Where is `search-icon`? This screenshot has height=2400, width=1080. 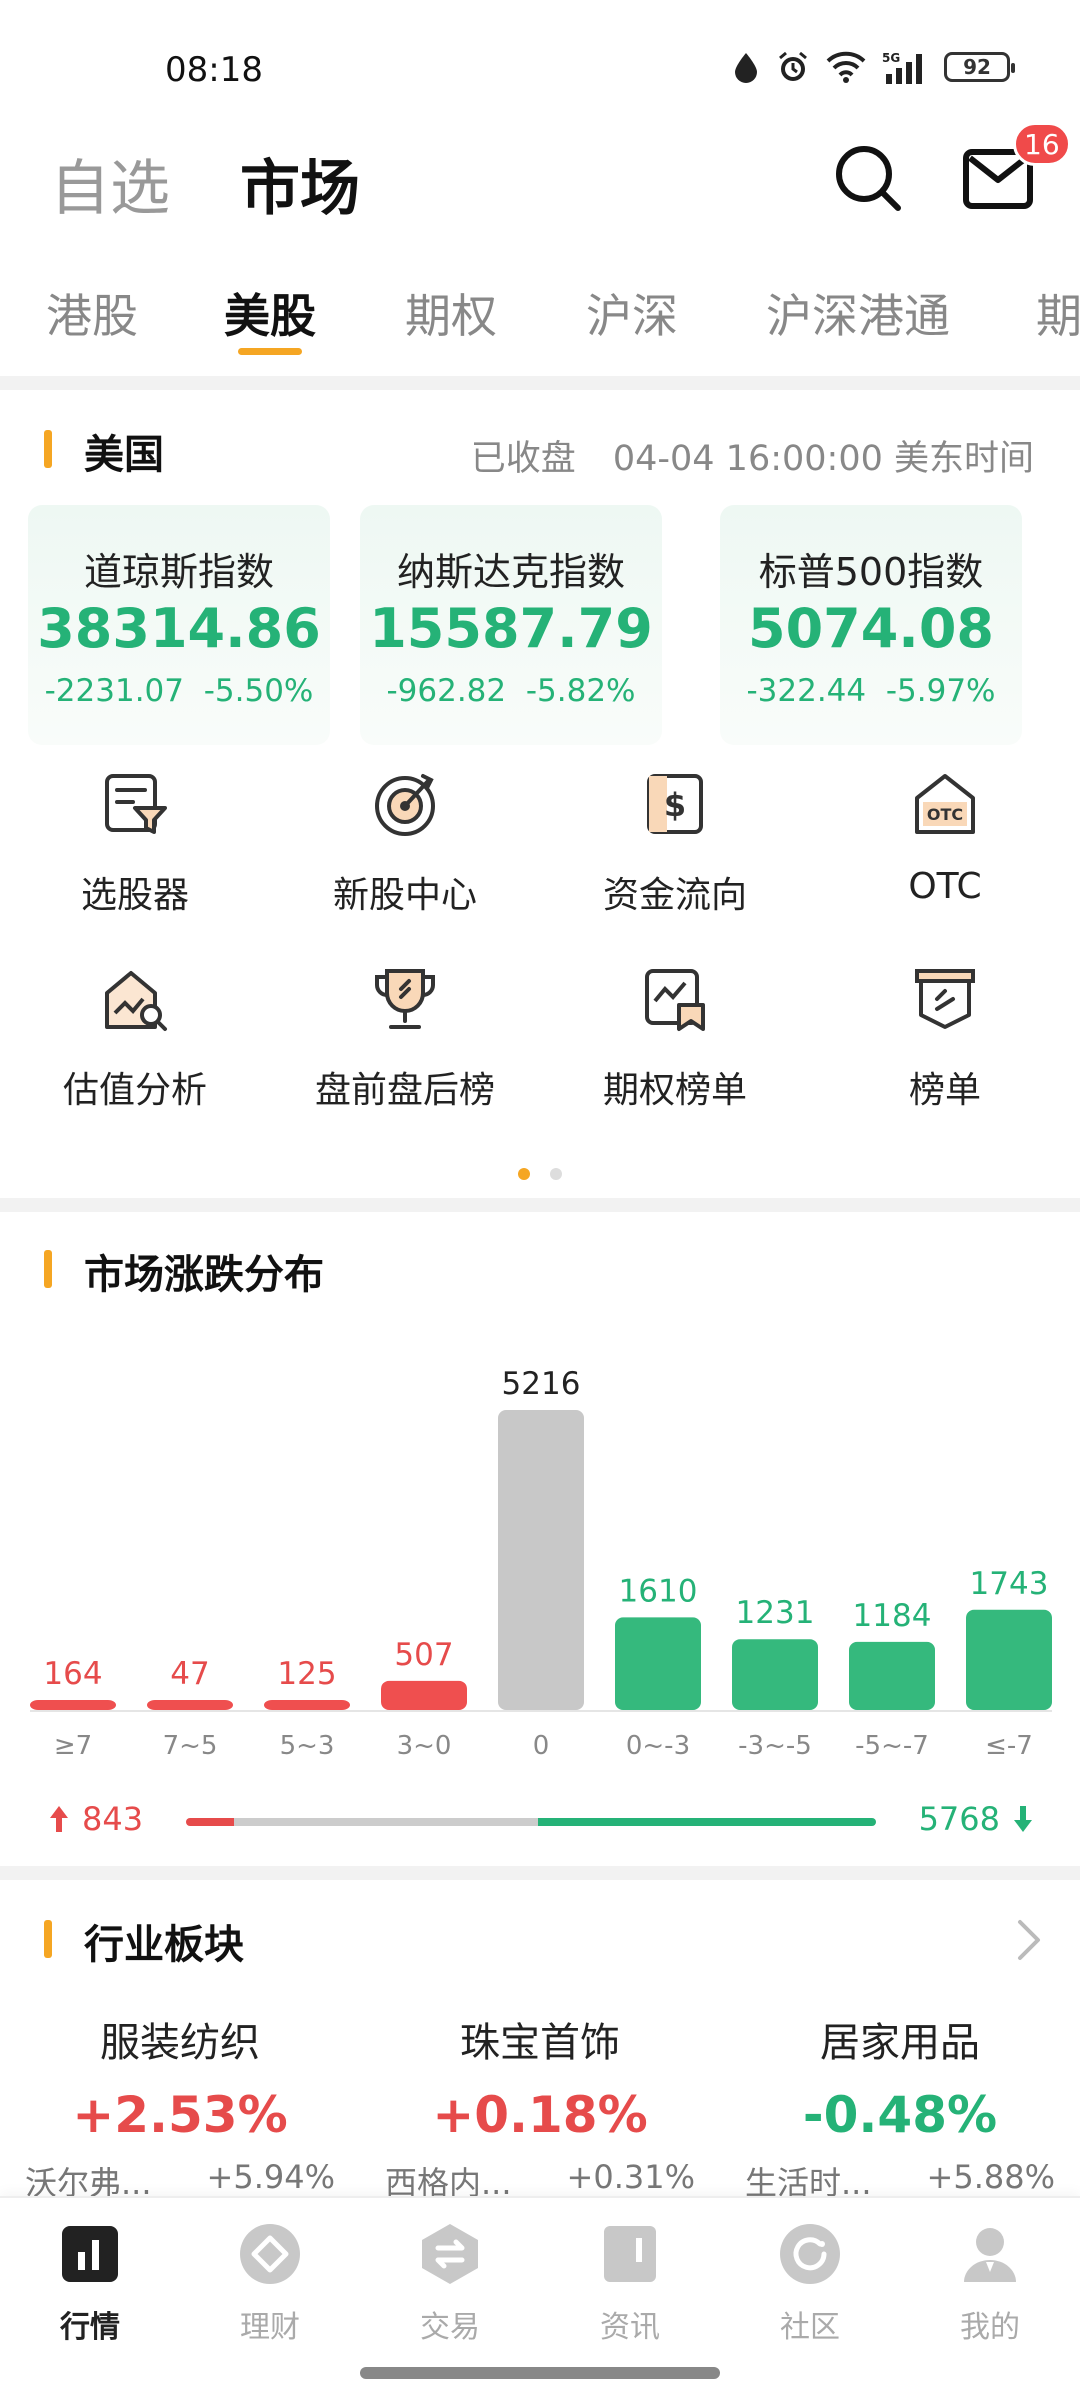 search-icon is located at coordinates (868, 178).